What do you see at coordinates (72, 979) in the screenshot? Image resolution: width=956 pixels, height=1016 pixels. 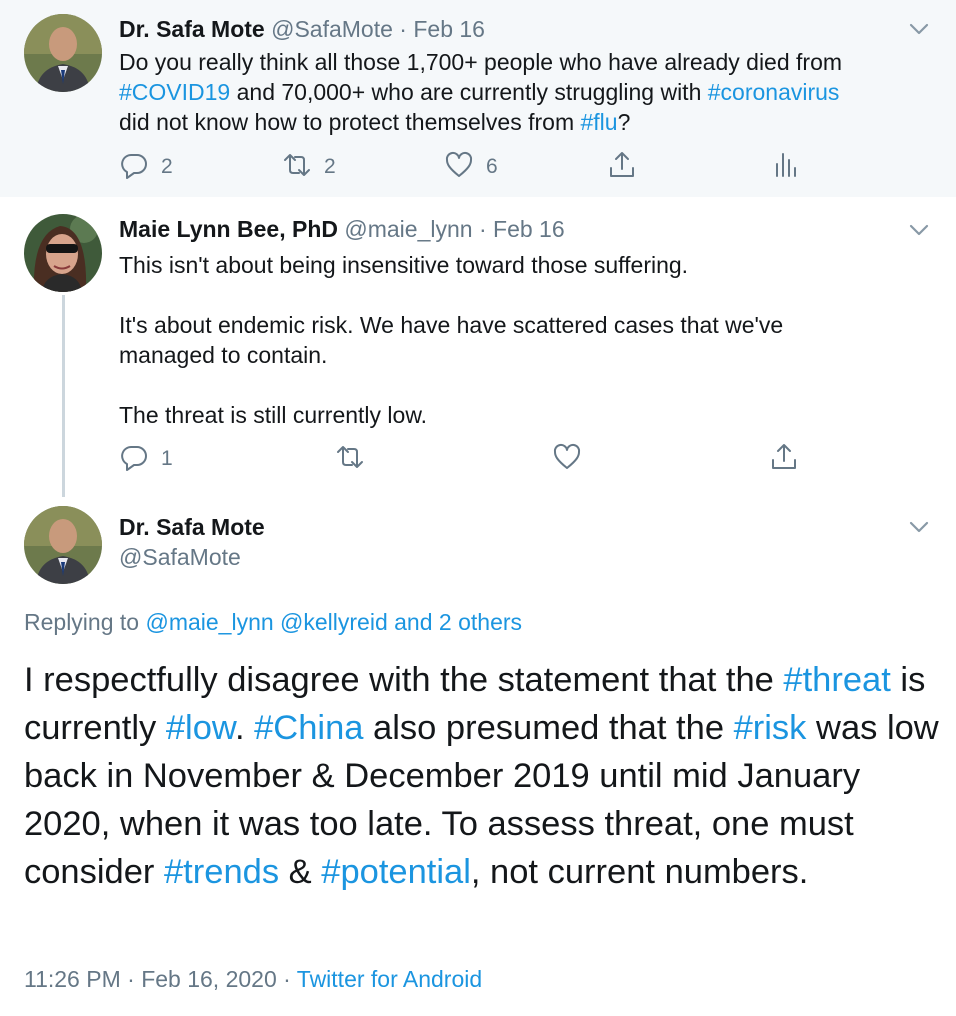 I see `tweet-time: 11:26 PM` at bounding box center [72, 979].